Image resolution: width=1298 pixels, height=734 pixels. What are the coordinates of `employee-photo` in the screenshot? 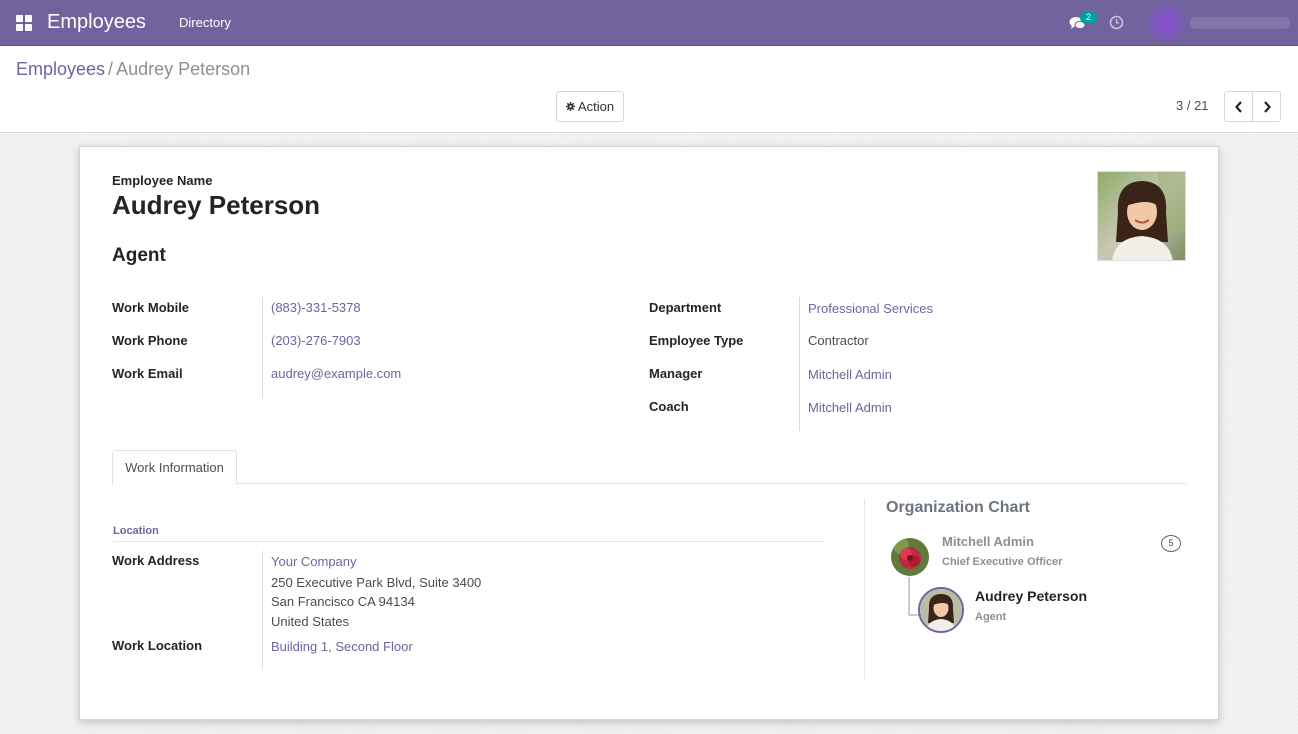 It's located at (1141, 216).